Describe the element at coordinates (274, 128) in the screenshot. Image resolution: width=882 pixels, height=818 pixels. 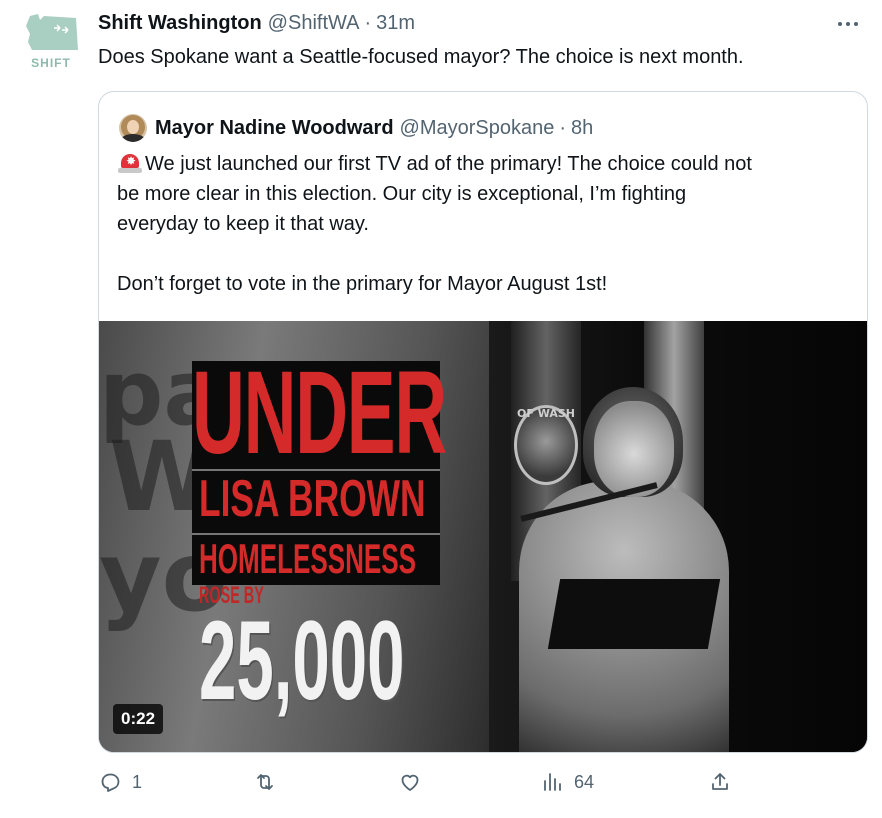
I see `quoted-author-name: Mayor Nadine Woodward` at that location.